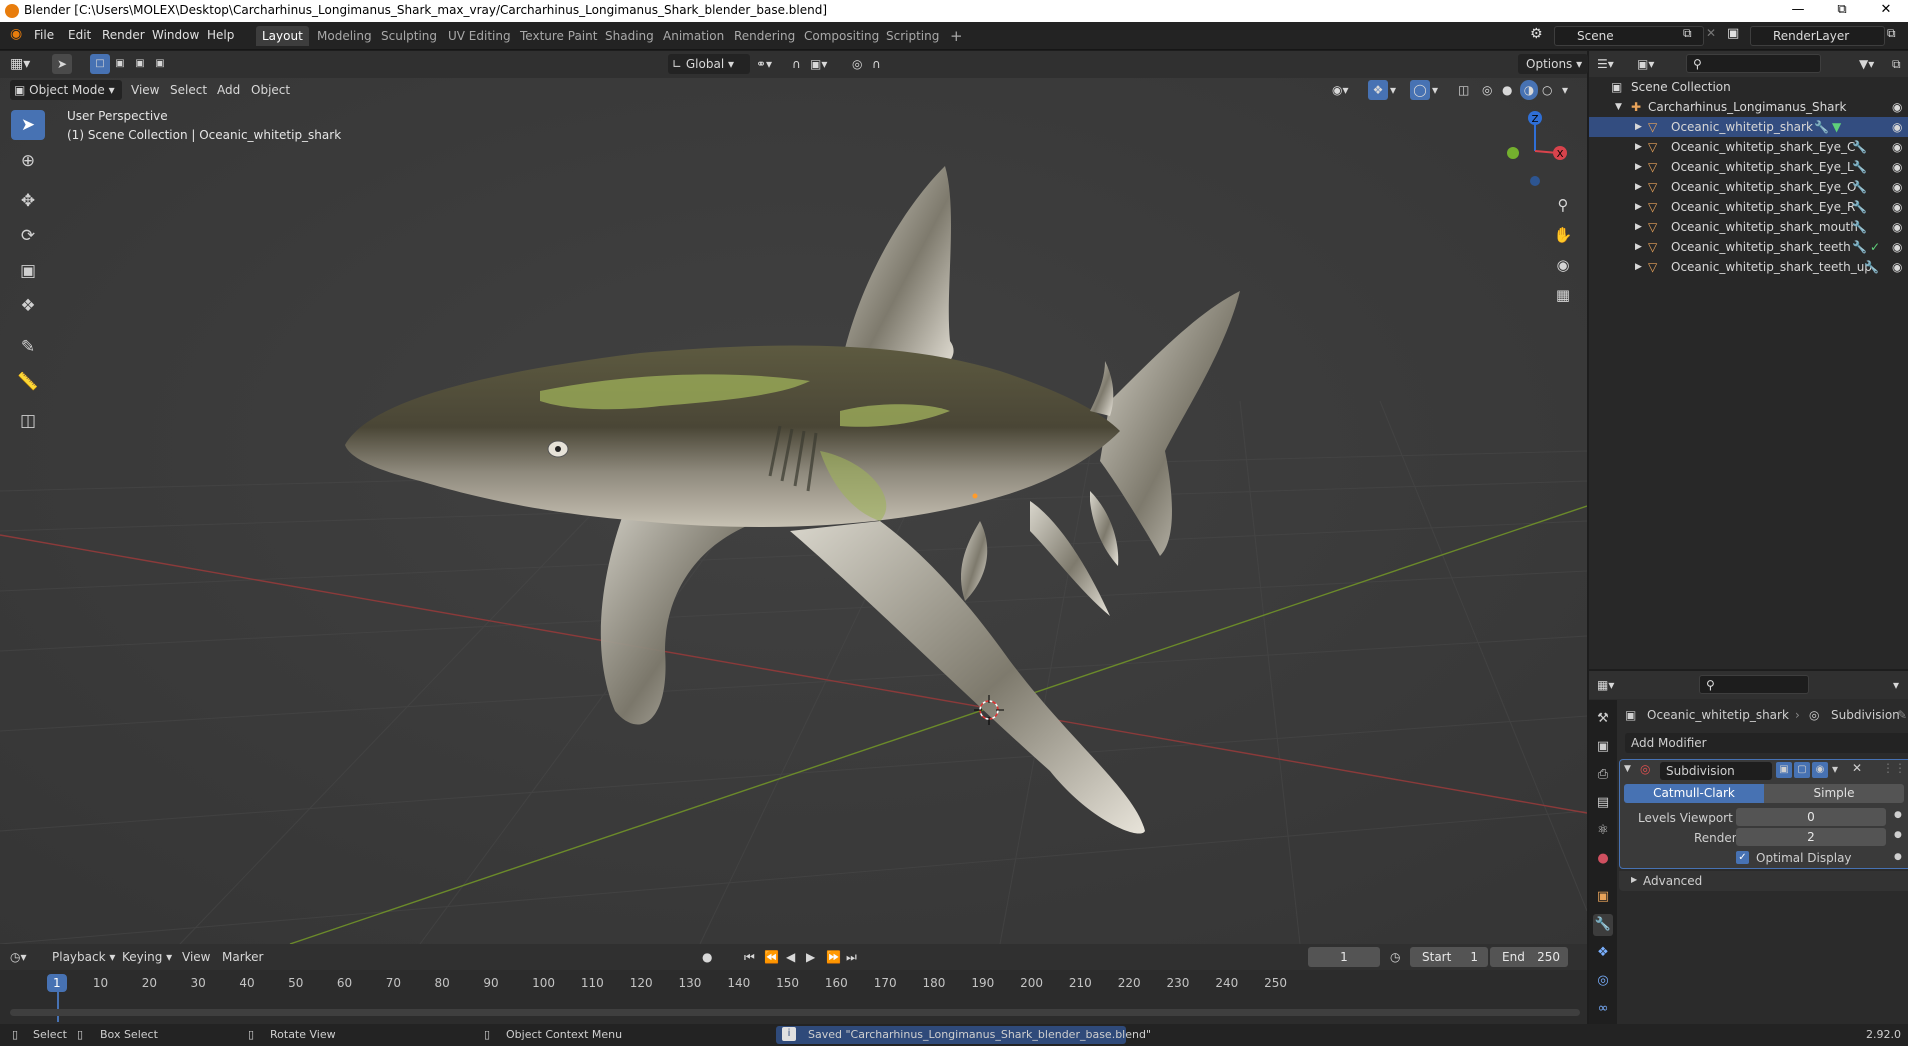 This screenshot has width=1908, height=1046. I want to click on render-tab-icon: ▣, so click(1603, 747).